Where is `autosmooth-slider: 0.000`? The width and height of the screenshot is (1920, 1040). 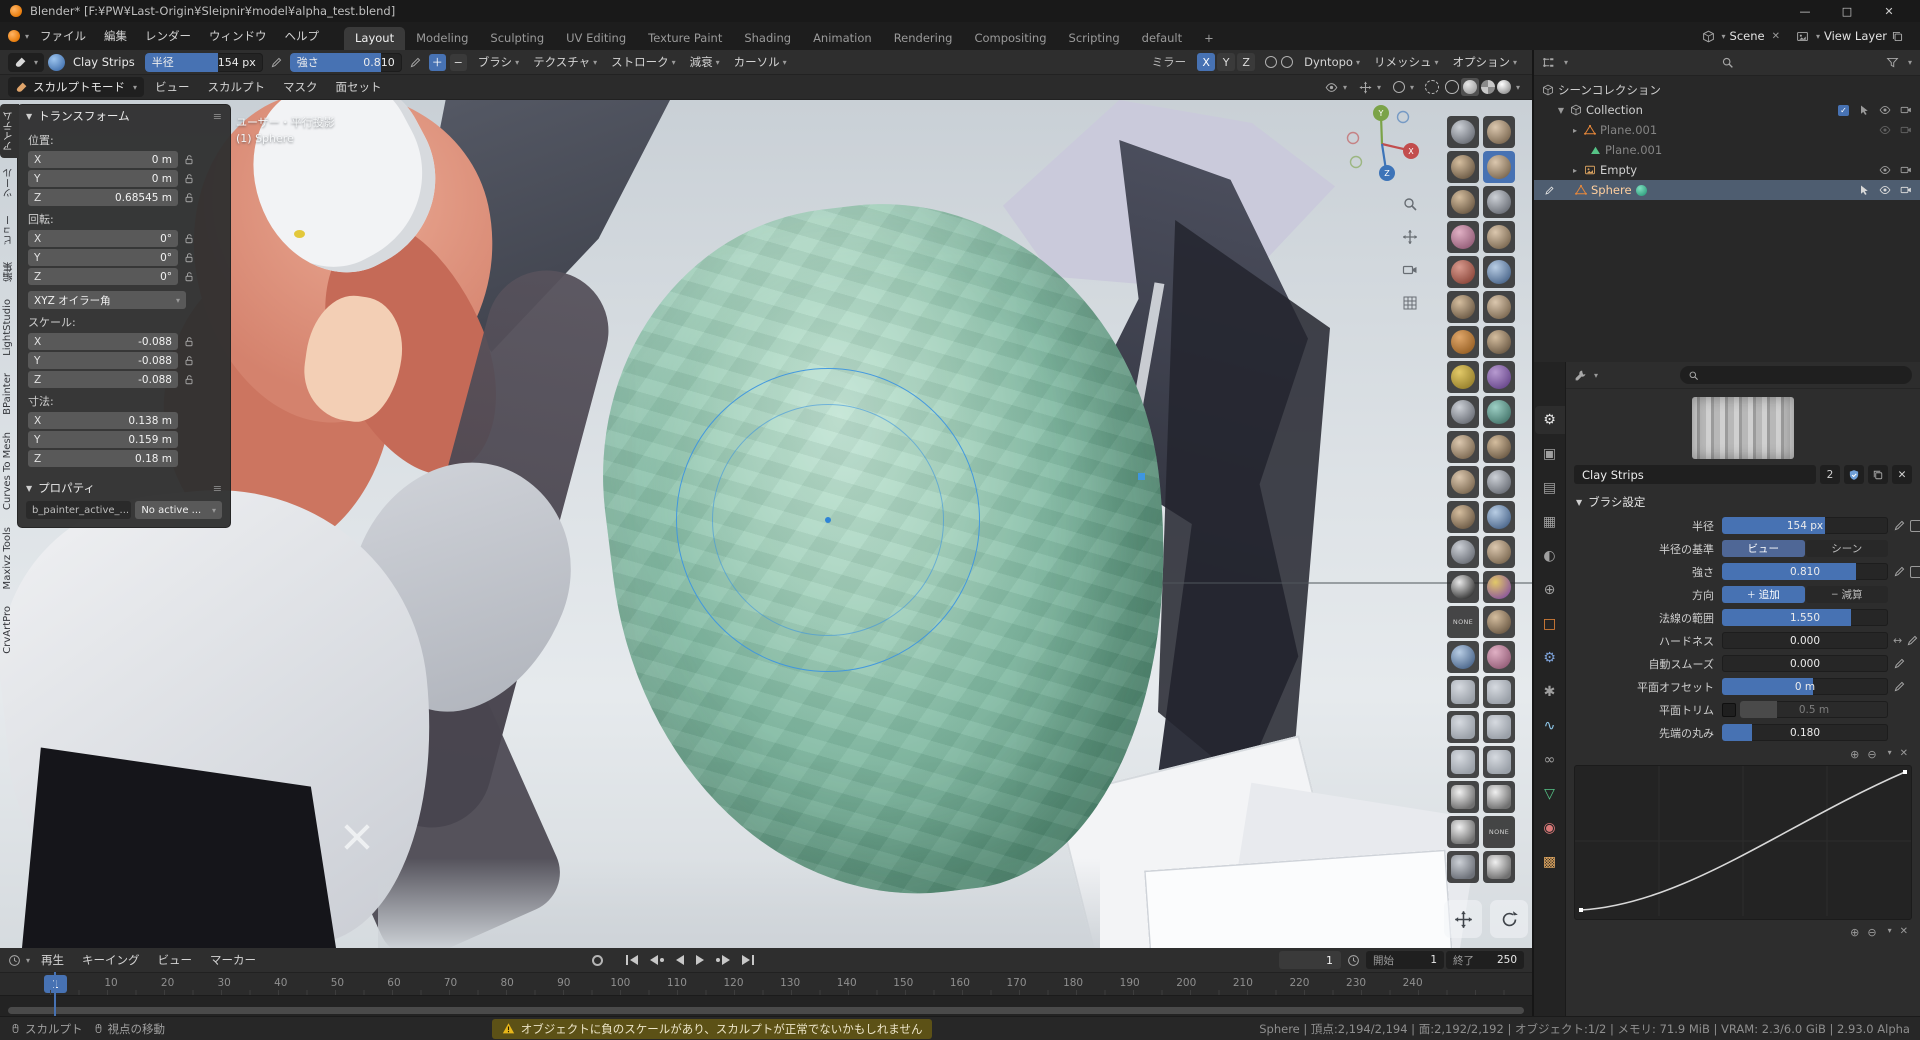
autosmooth-slider: 0.000 is located at coordinates (1805, 663).